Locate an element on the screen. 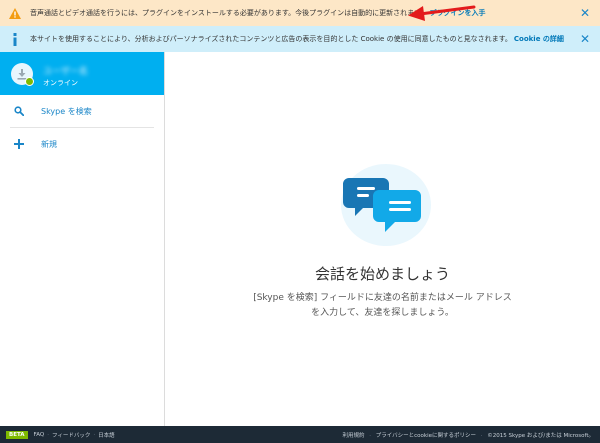  profile-header: ユーザー名 オンライン is located at coordinates (82, 73).